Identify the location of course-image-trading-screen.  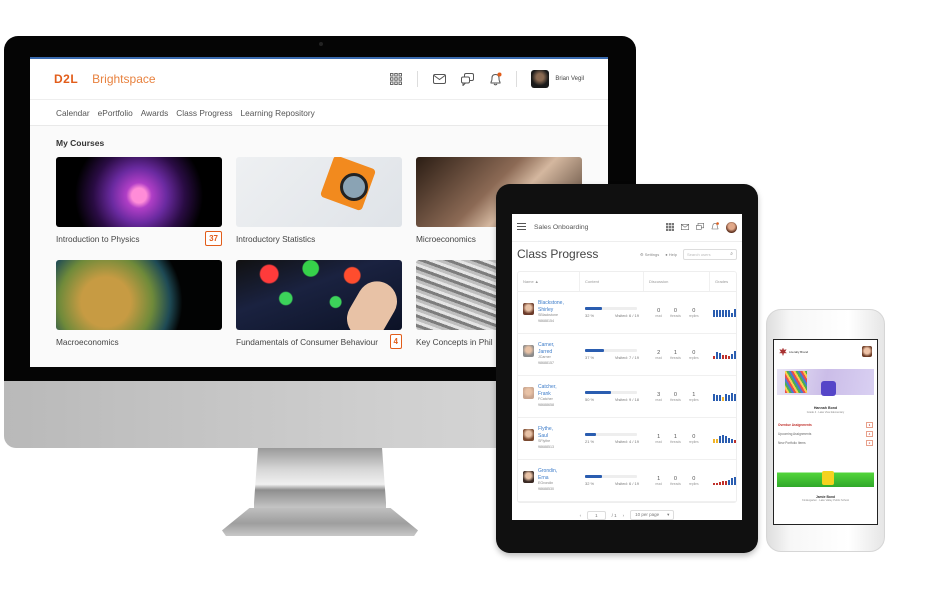
(319, 295).